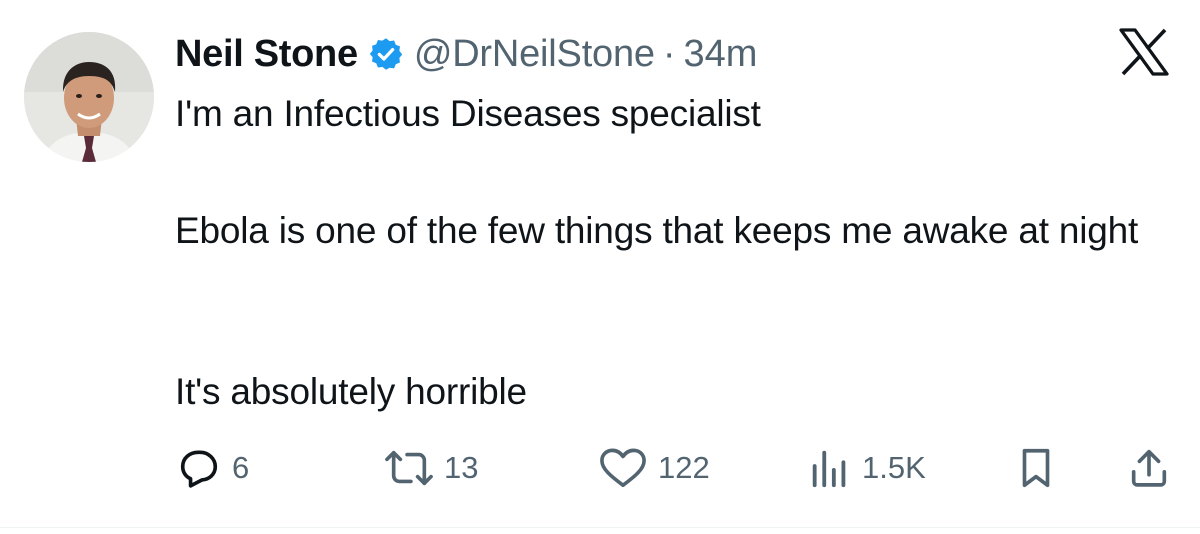 The height and width of the screenshot is (534, 1200). I want to click on avatar-photo, so click(89, 97).